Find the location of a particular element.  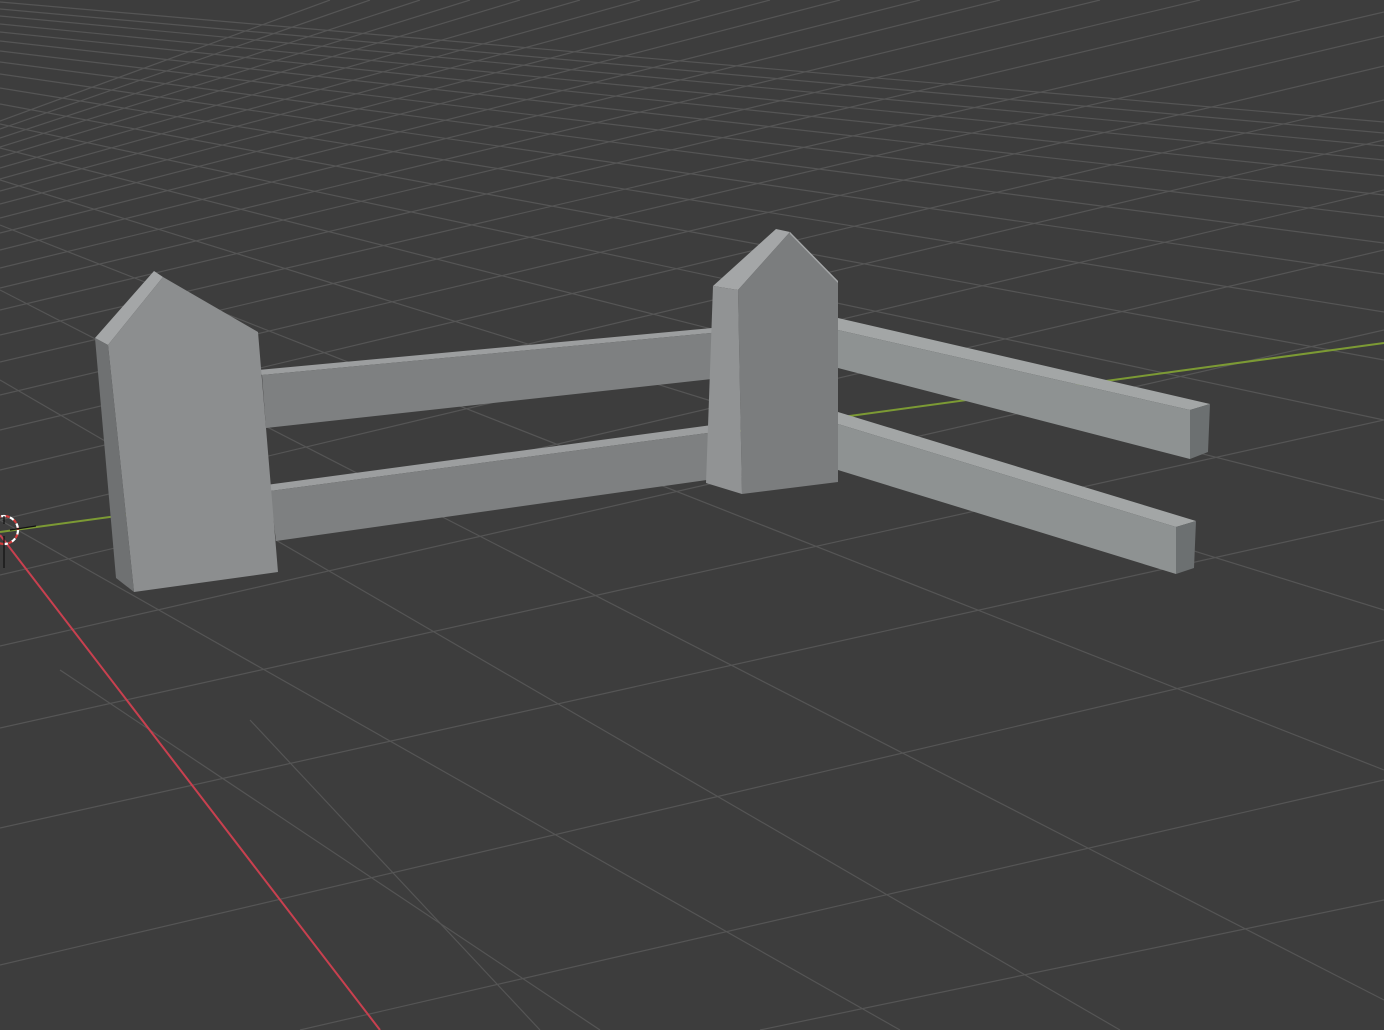

fence-post-left is located at coordinates (186, 431).